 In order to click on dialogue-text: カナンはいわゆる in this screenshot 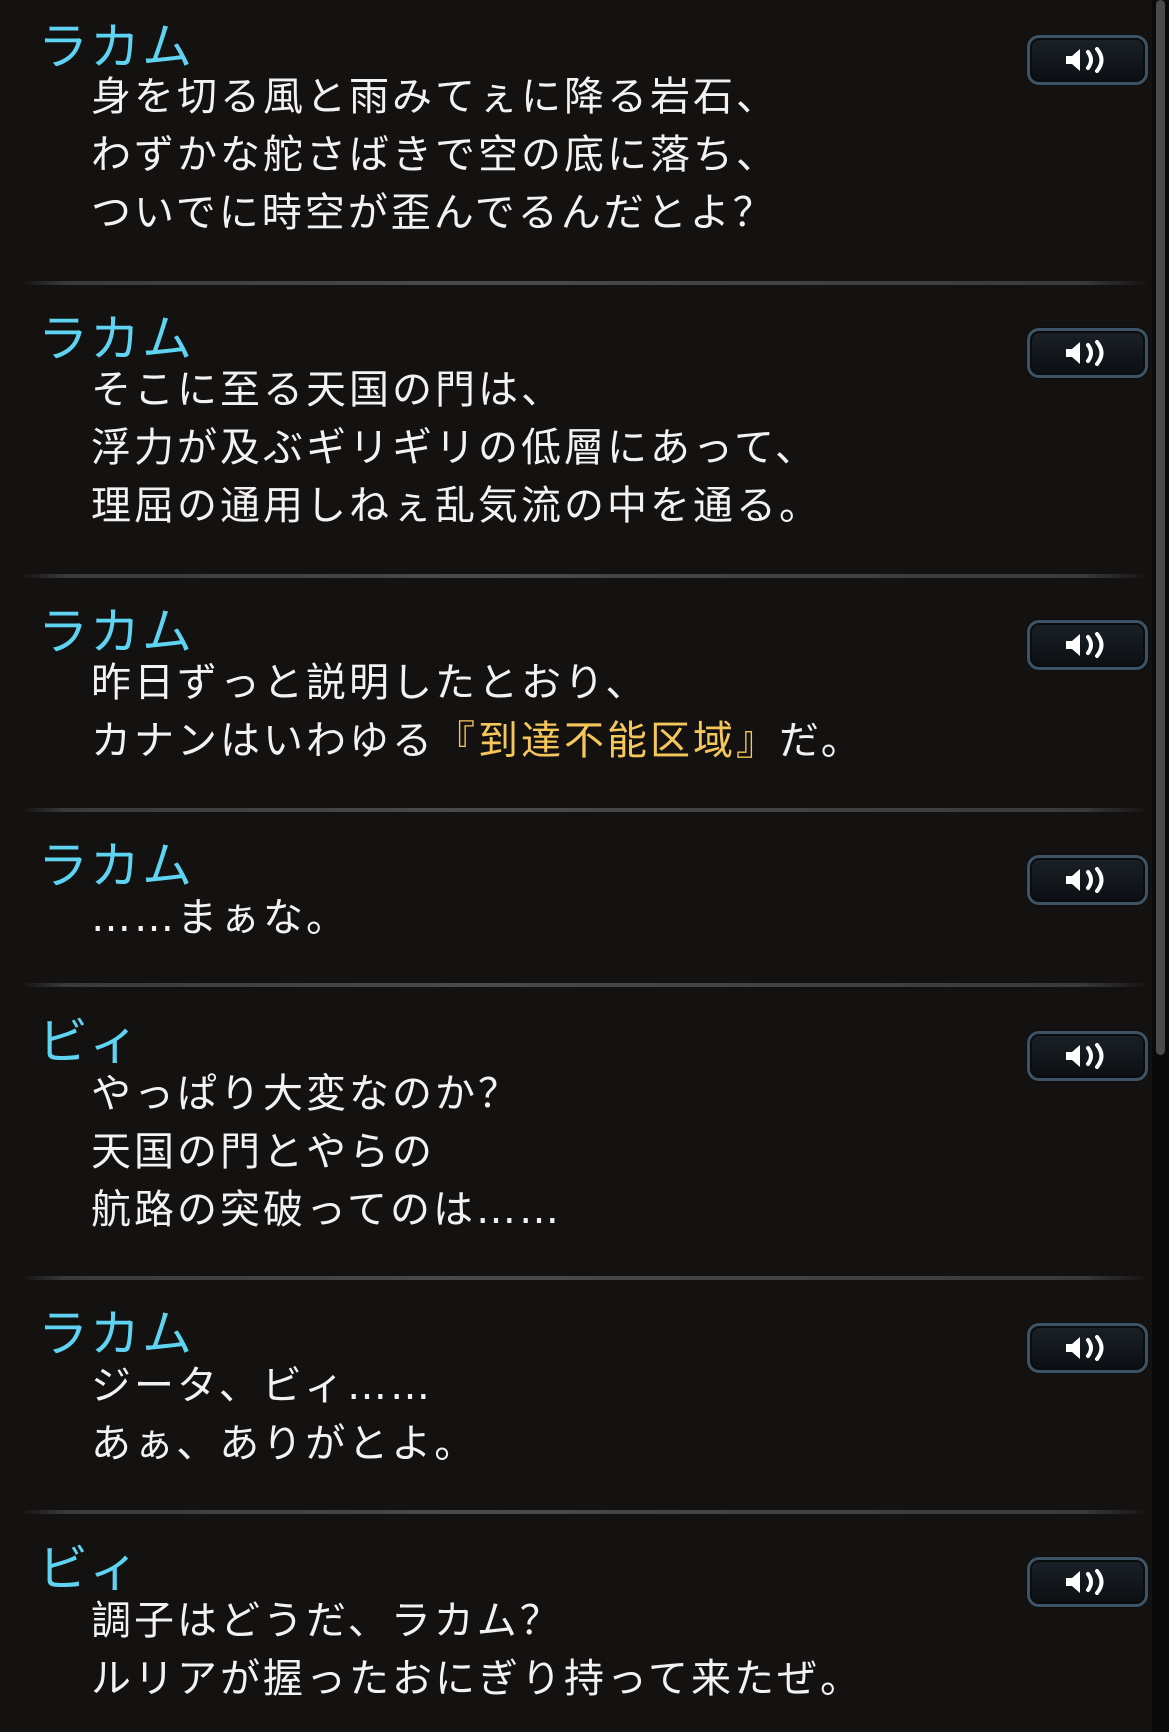, I will do `click(263, 741)`.